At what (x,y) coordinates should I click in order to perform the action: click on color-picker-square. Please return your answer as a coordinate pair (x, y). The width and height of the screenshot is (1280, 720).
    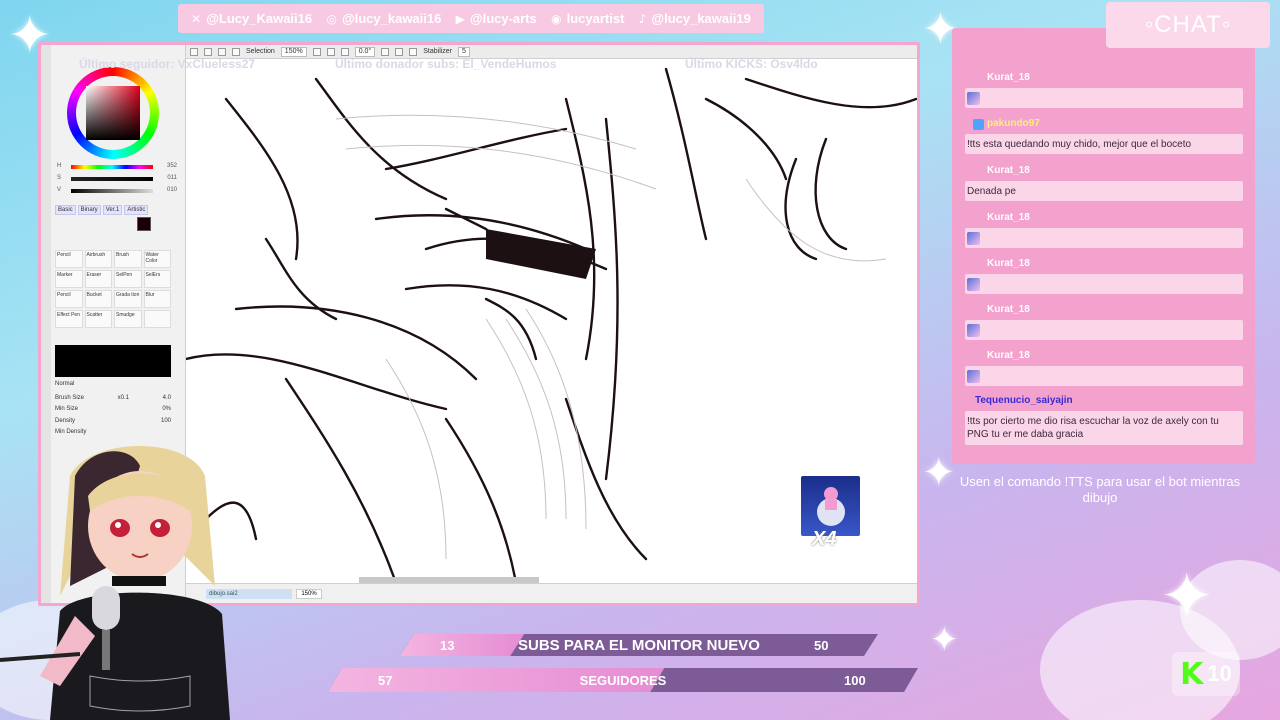
    Looking at the image, I should click on (113, 113).